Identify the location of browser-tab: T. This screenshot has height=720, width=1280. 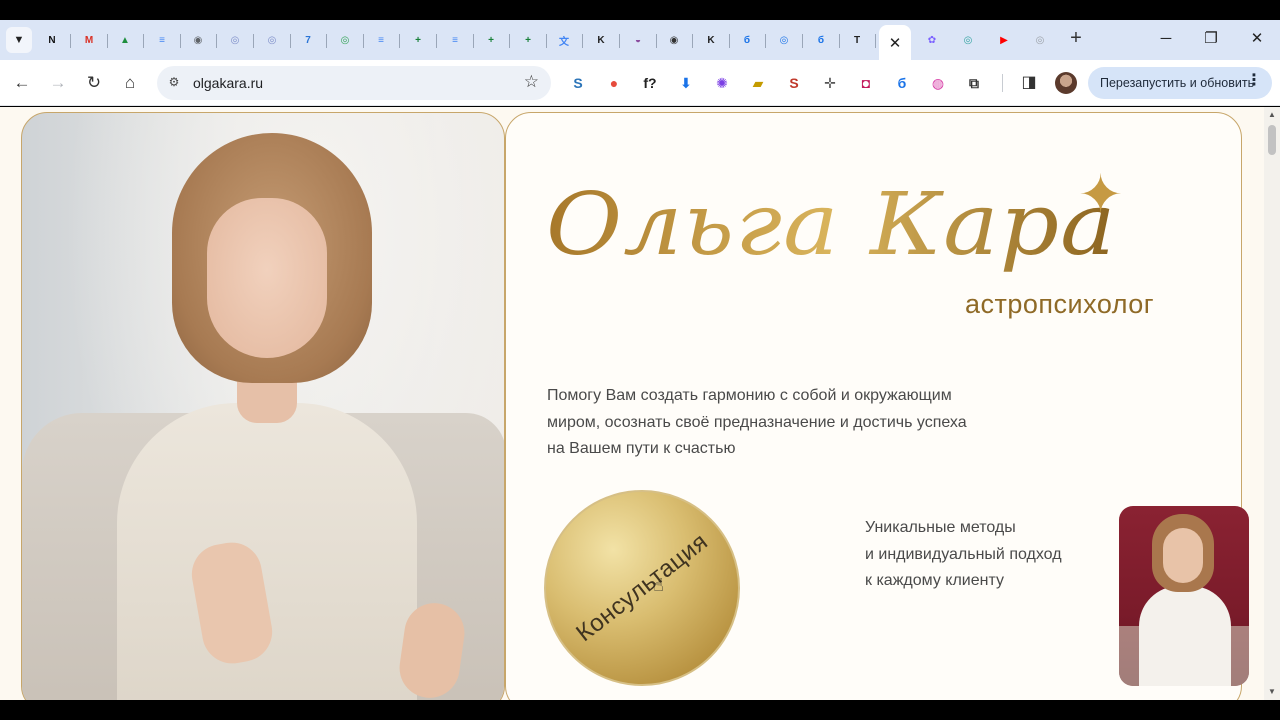
(857, 40).